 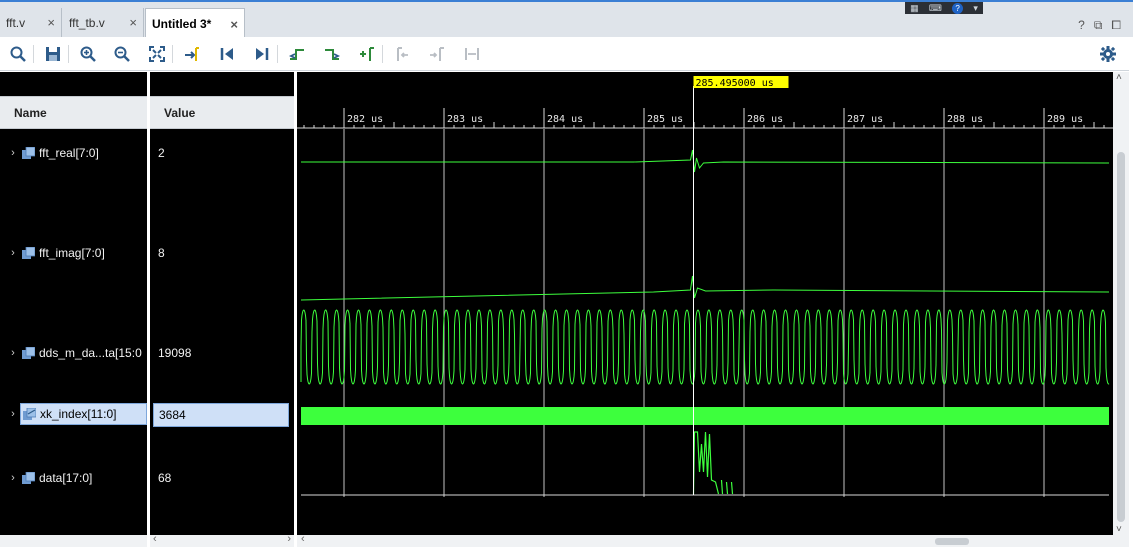 What do you see at coordinates (566, 54) in the screenshot?
I see `waveform-toolbar` at bounding box center [566, 54].